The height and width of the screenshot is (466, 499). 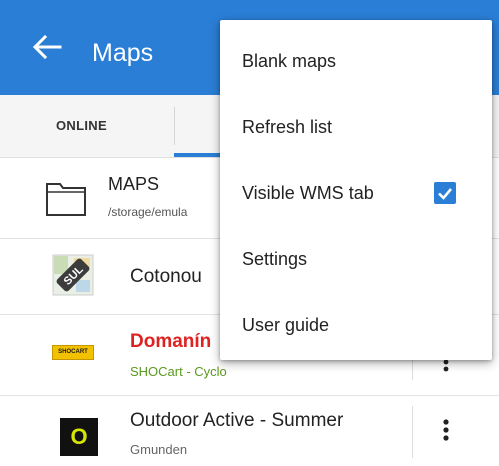 What do you see at coordinates (159, 449) in the screenshot?
I see `map-subtitle: Gmunden` at bounding box center [159, 449].